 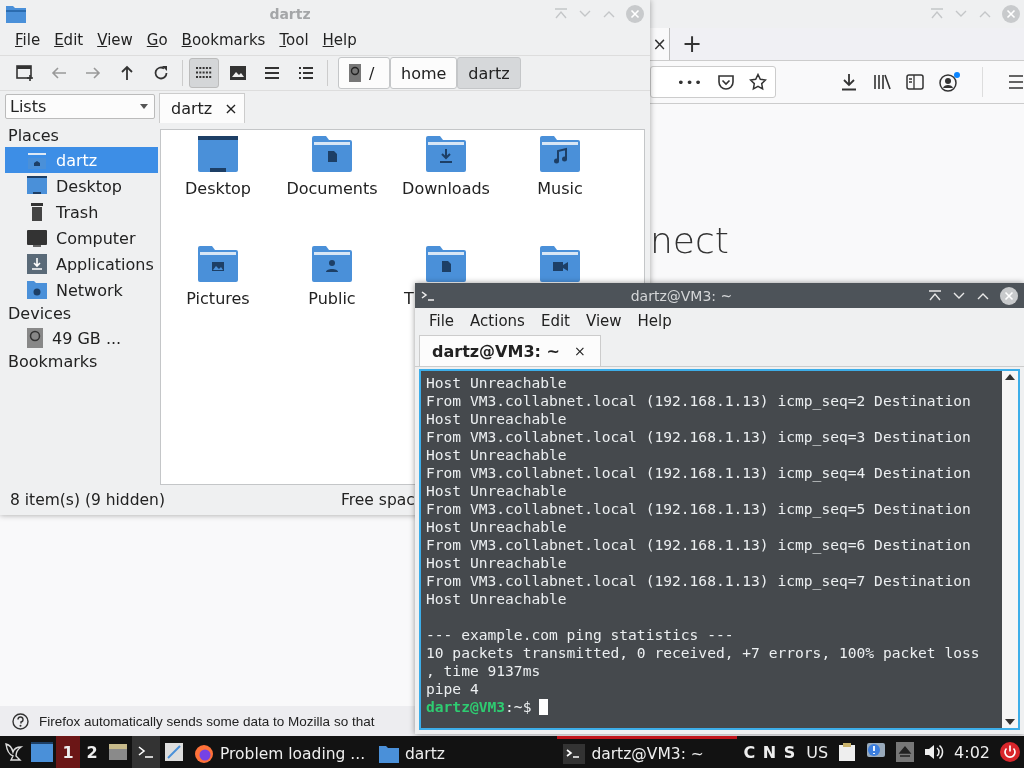 What do you see at coordinates (905, 752) in the screenshot?
I see `eject-icon` at bounding box center [905, 752].